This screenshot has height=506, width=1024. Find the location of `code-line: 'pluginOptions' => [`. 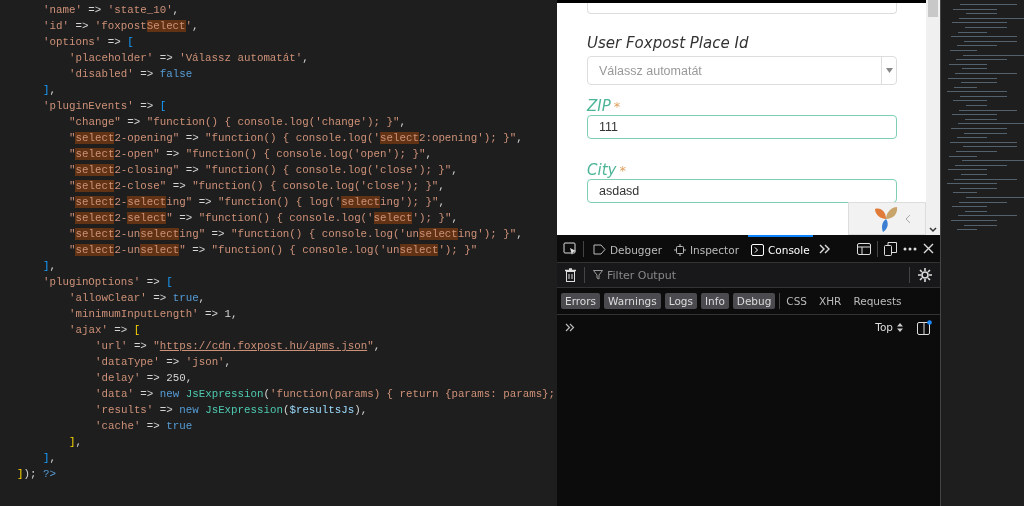

code-line: 'pluginOptions' => [ is located at coordinates (108, 282).